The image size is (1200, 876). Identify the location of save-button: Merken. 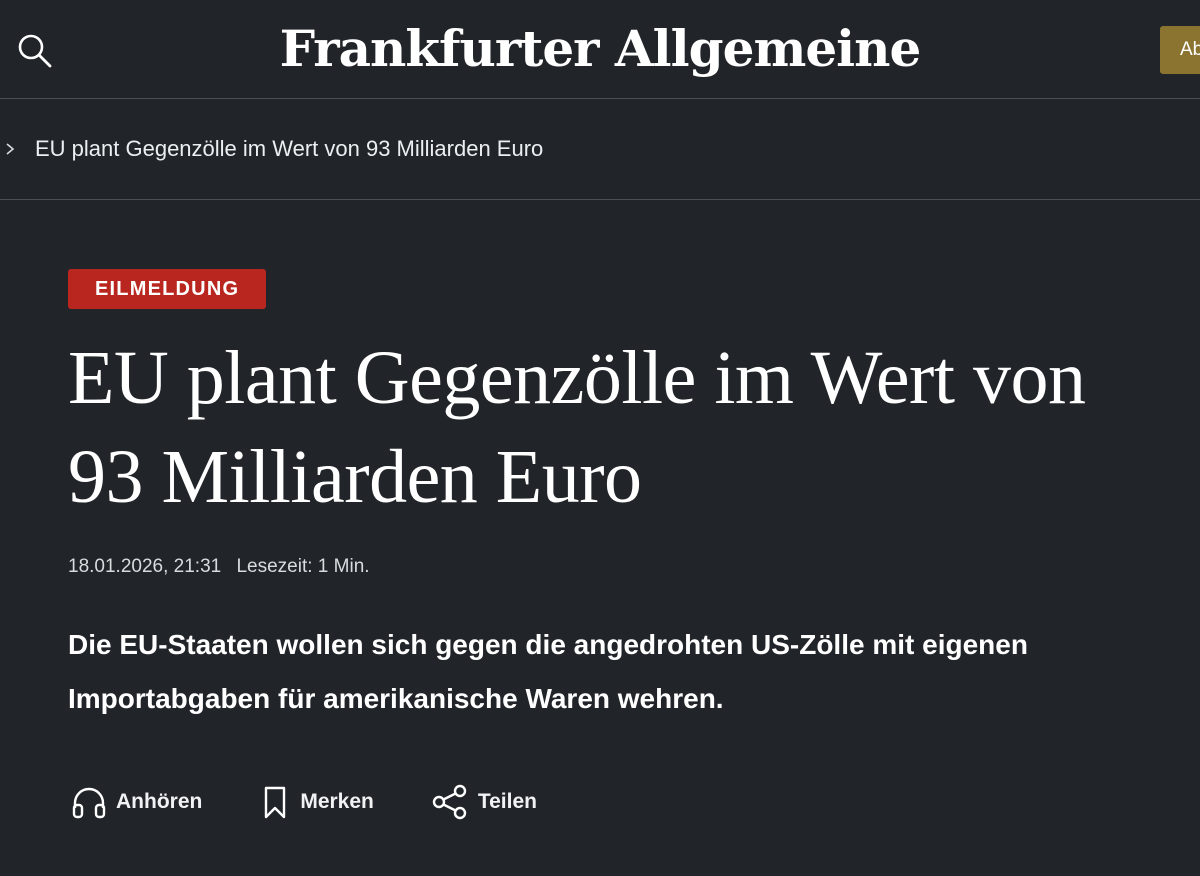
(316, 802).